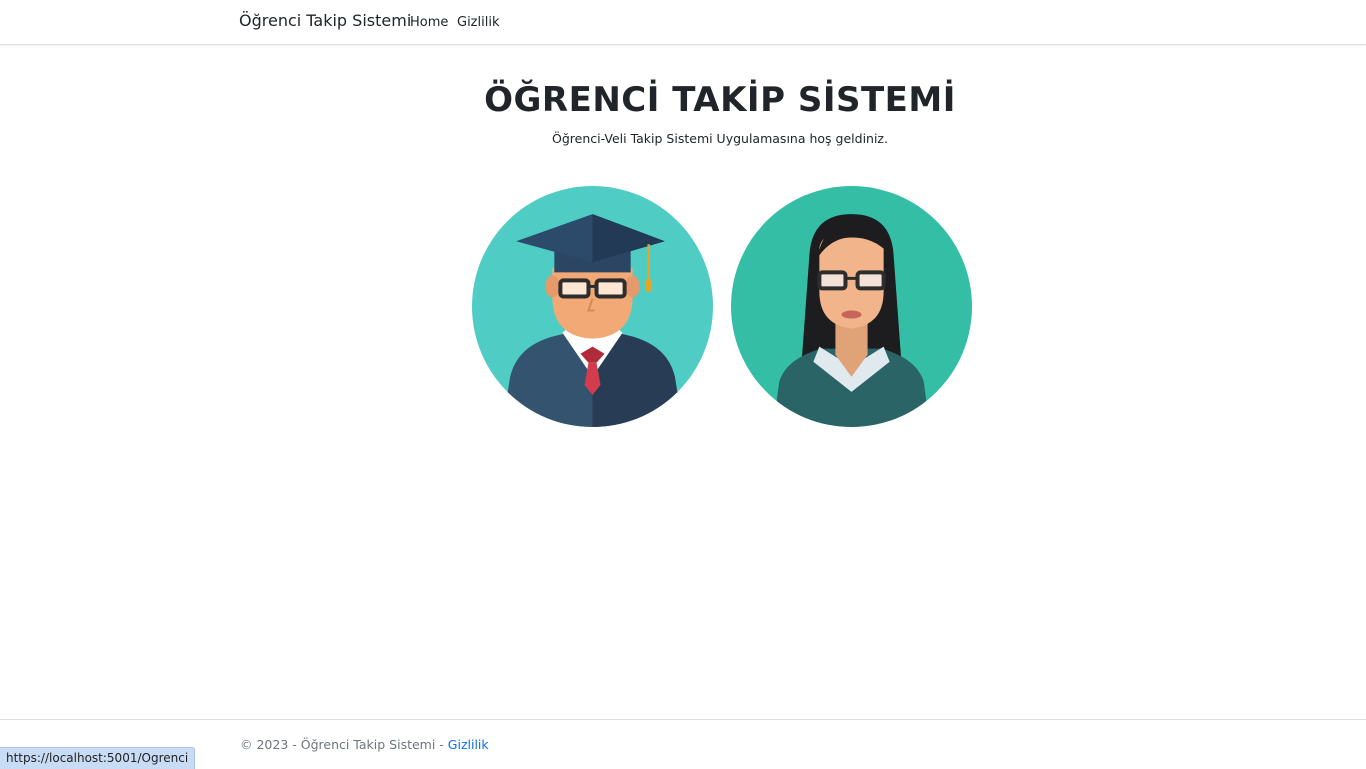 This screenshot has width=1366, height=769. Describe the element at coordinates (720, 100) in the screenshot. I see `page-title: ÖĞRENCİ TAKİP SİSTEMİ` at that location.